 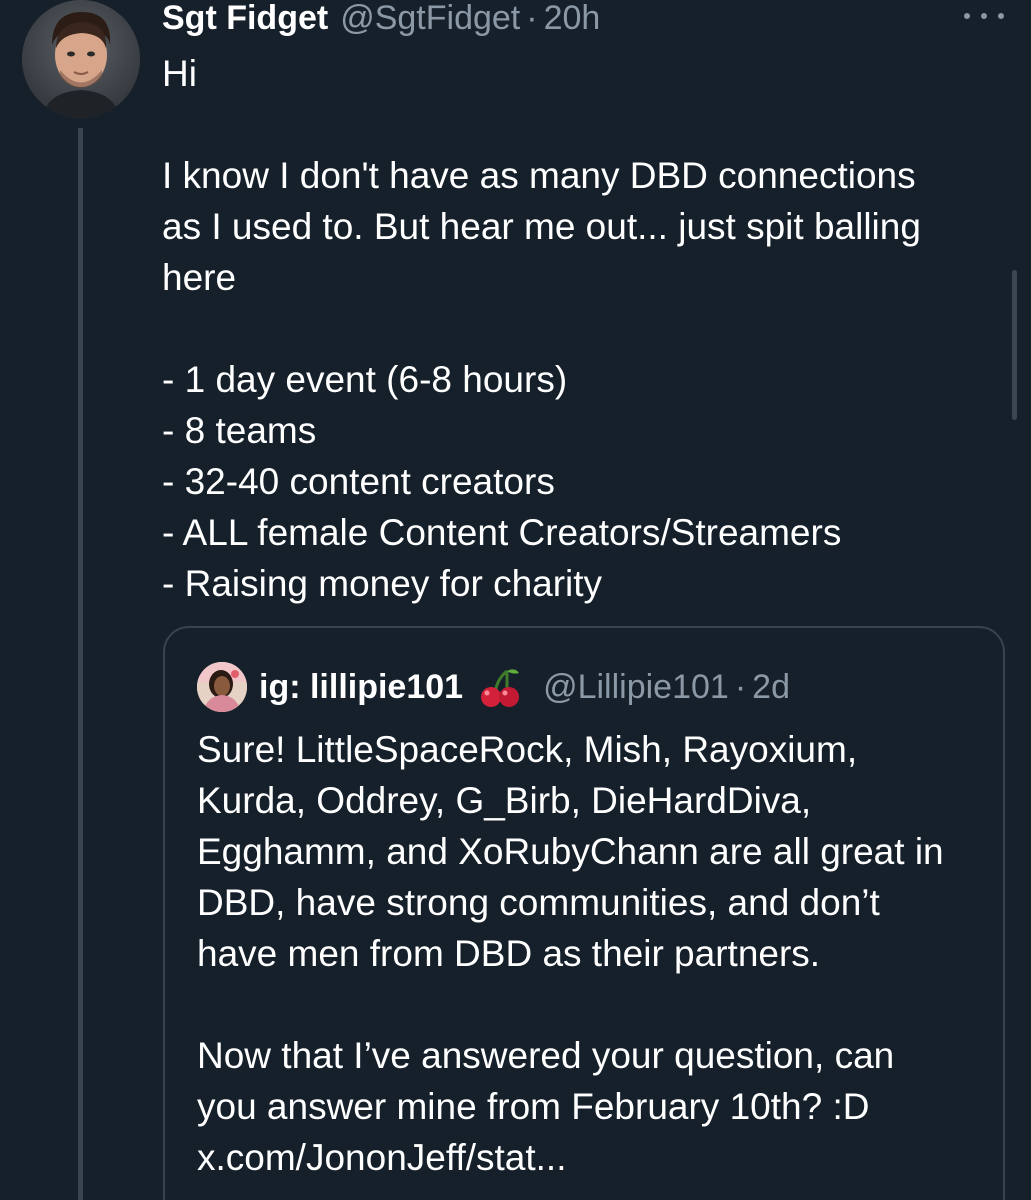 I want to click on bullet-item: - Raising money for charity, so click(x=382, y=583).